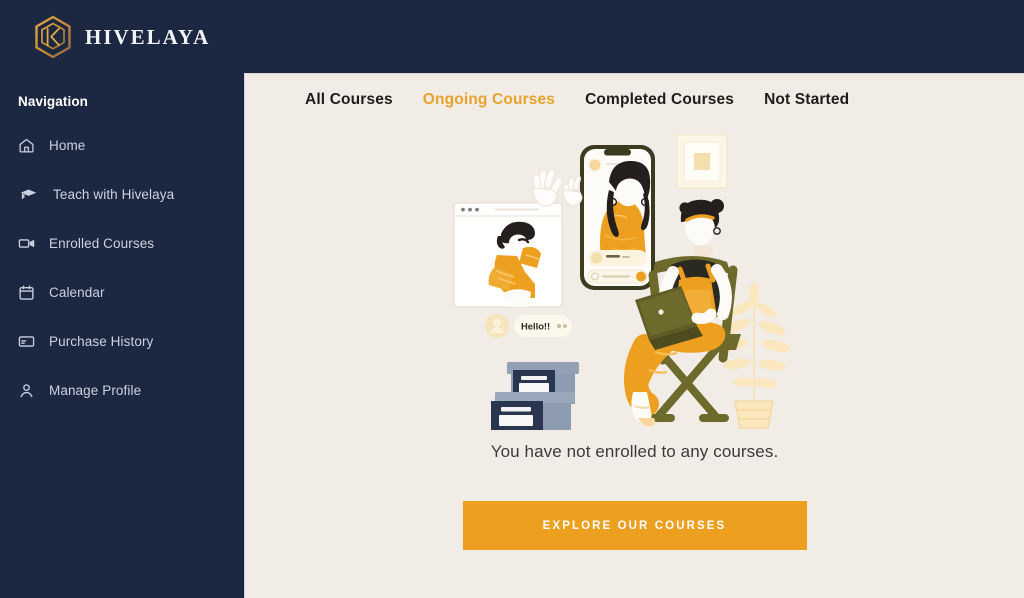  What do you see at coordinates (122, 145) in the screenshot?
I see `sidebar-item-home: Home` at bounding box center [122, 145].